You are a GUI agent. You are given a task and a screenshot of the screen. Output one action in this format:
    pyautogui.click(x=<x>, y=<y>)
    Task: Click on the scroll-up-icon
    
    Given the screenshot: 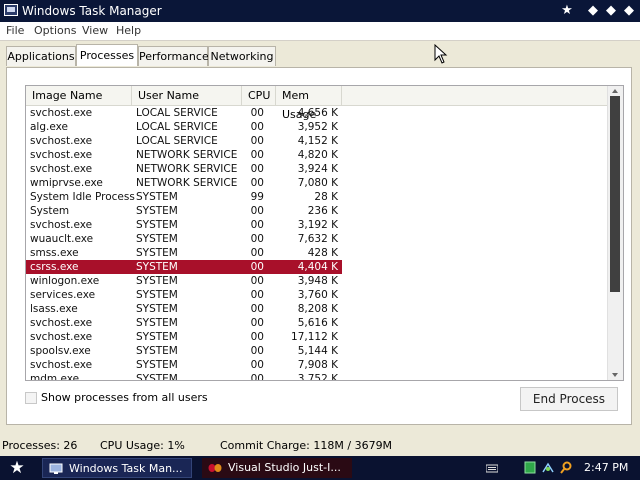 What is the action you would take?
    pyautogui.click(x=615, y=91)
    